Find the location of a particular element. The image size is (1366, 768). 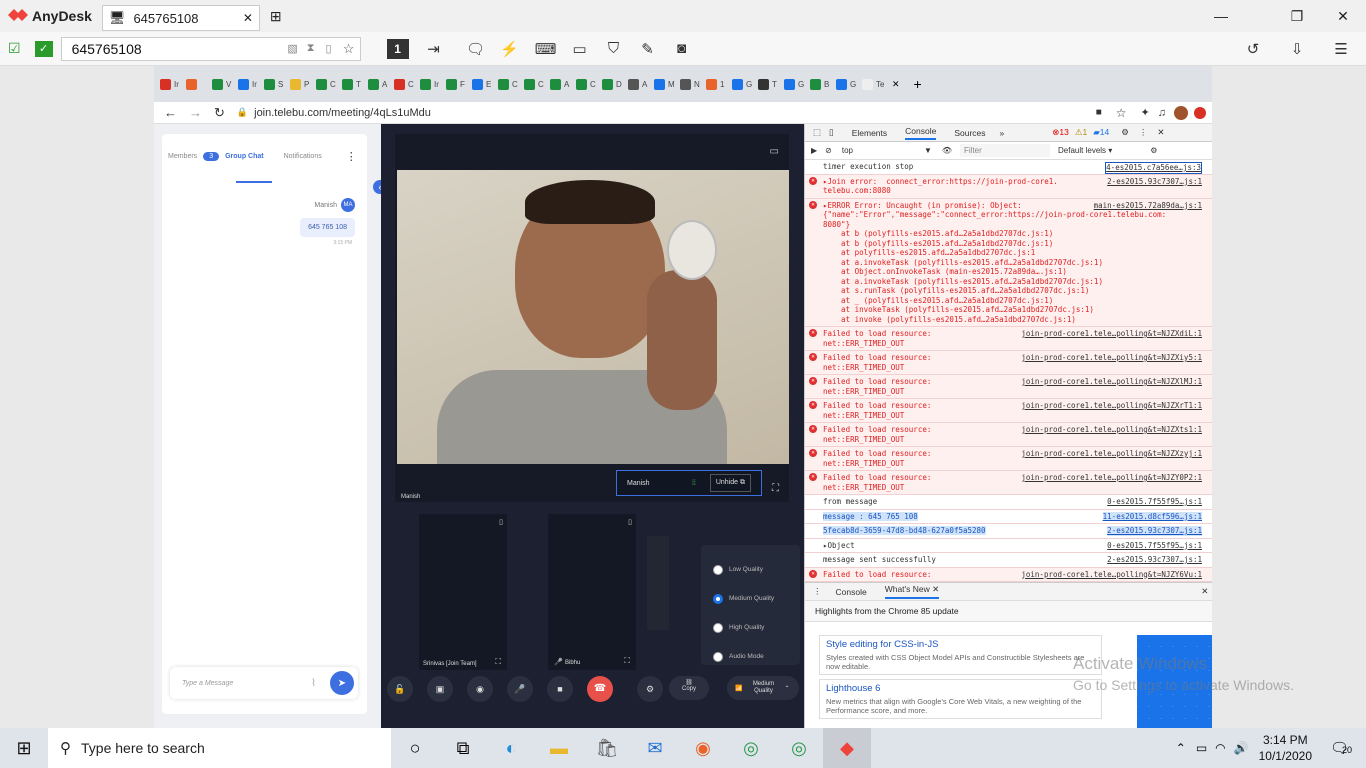

whiteboard-icon: ✎ is located at coordinates (648, 49).